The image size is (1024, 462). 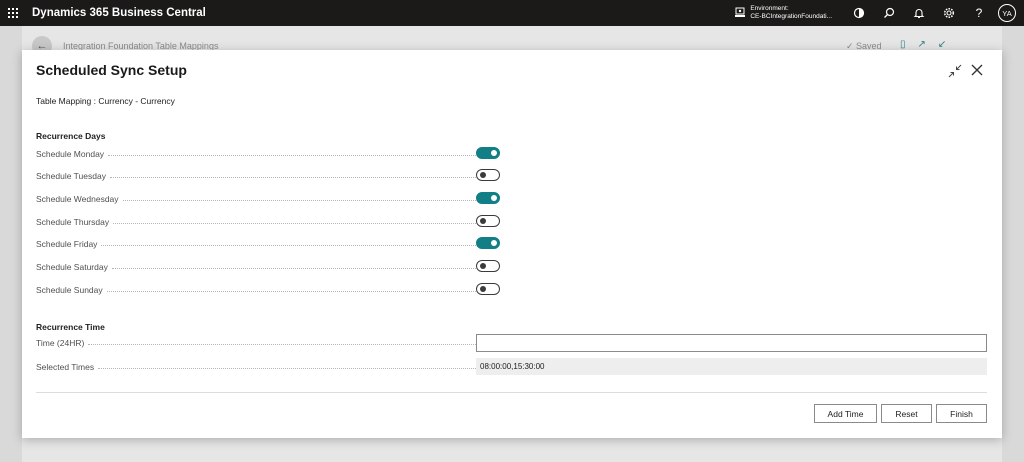 I want to click on open-new-window-icon: ↗, so click(x=922, y=44).